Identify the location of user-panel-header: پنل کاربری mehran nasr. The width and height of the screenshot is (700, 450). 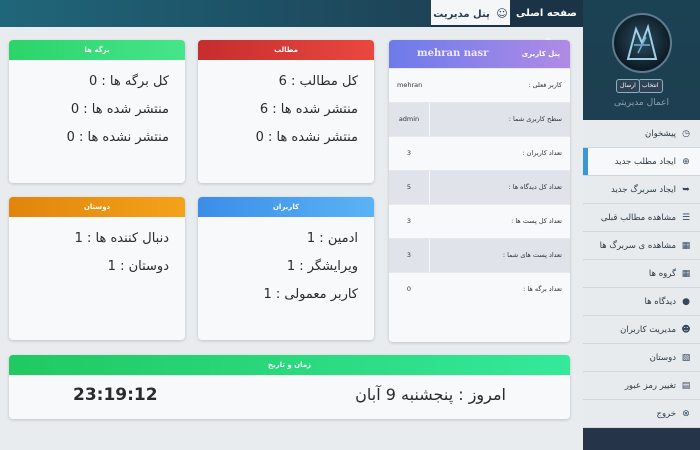
(479, 54).